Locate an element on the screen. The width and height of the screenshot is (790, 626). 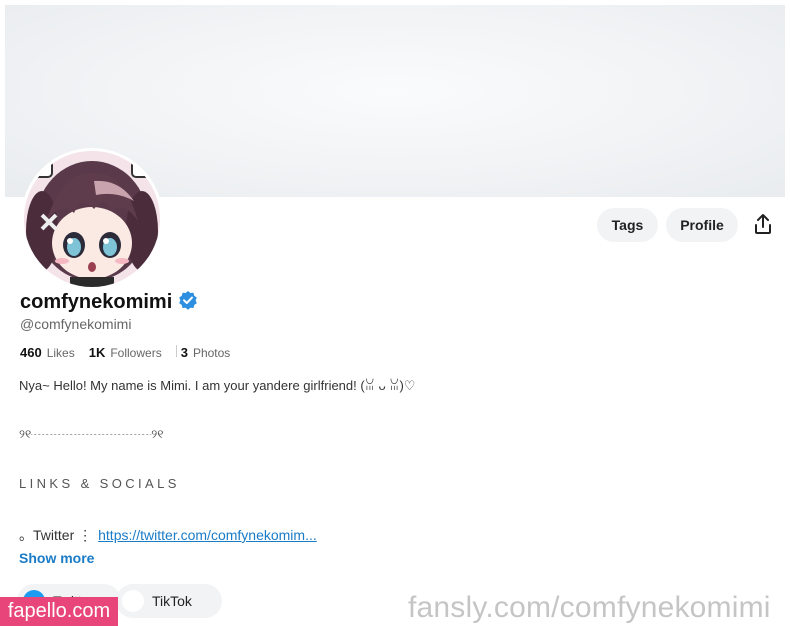
stat-followers: 1K Followers is located at coordinates (125, 352).